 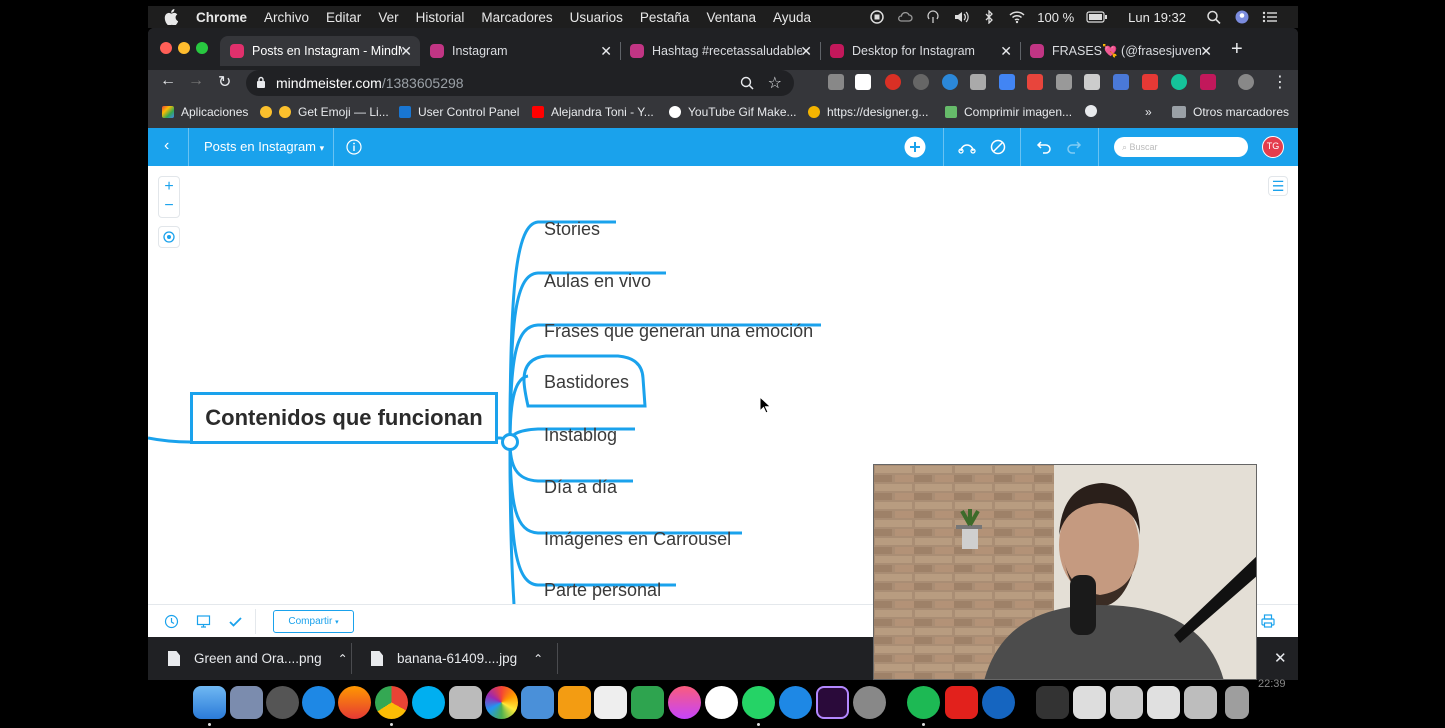 What do you see at coordinates (264, 146) in the screenshot?
I see `map-title-dropdown: Posts en Instagram ▾` at bounding box center [264, 146].